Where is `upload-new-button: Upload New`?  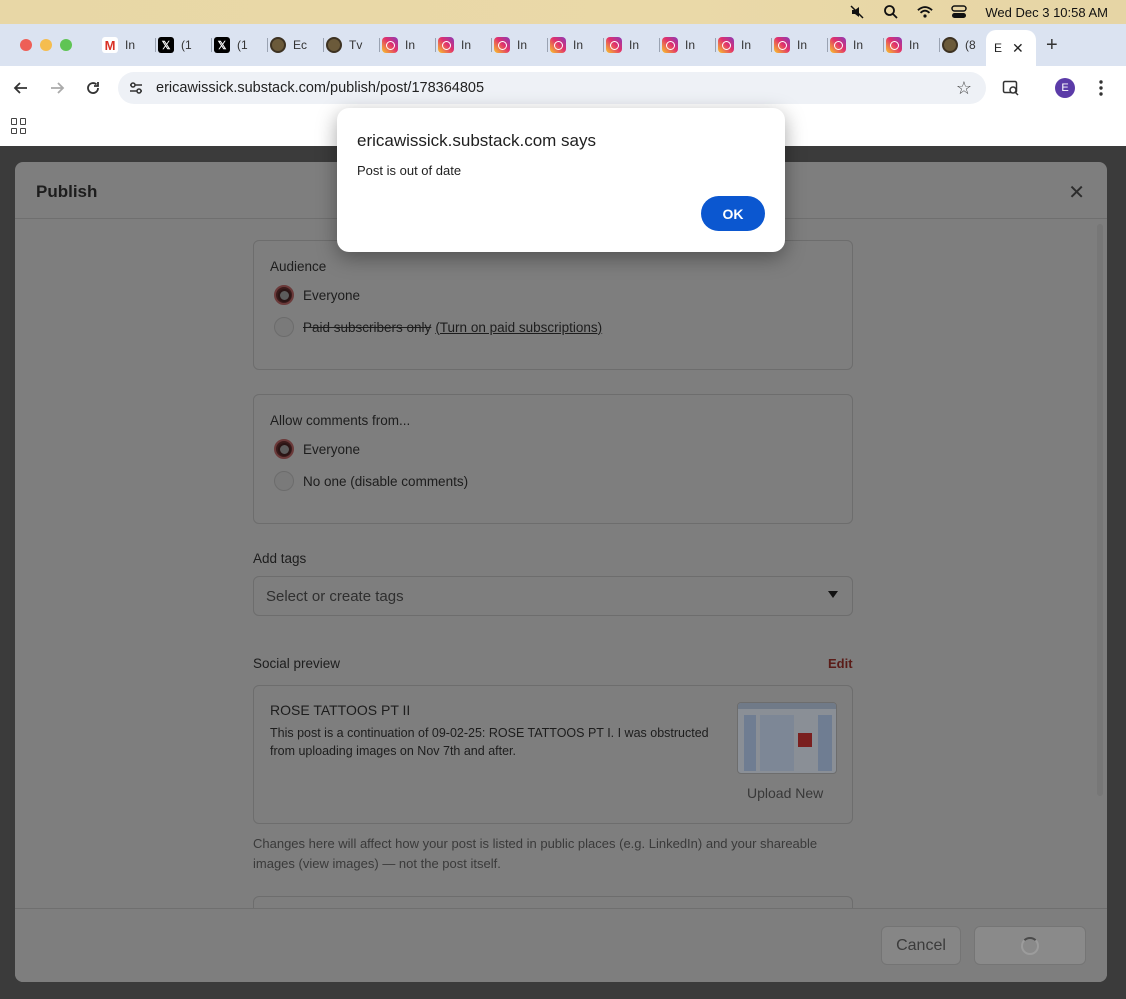
upload-new-button: Upload New is located at coordinates (785, 793).